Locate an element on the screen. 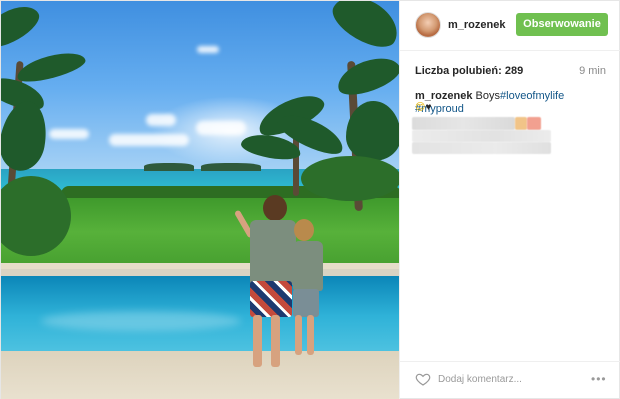  caption-emojis: 😊♥ is located at coordinates (423, 108).